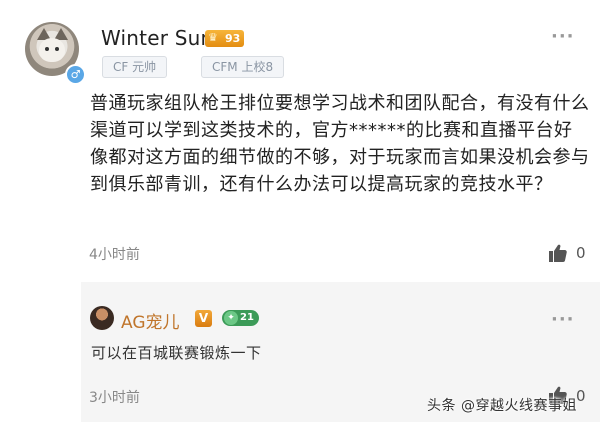 This screenshot has height=422, width=600. Describe the element at coordinates (150, 320) in the screenshot. I see `reply-username: AG宠儿` at that location.